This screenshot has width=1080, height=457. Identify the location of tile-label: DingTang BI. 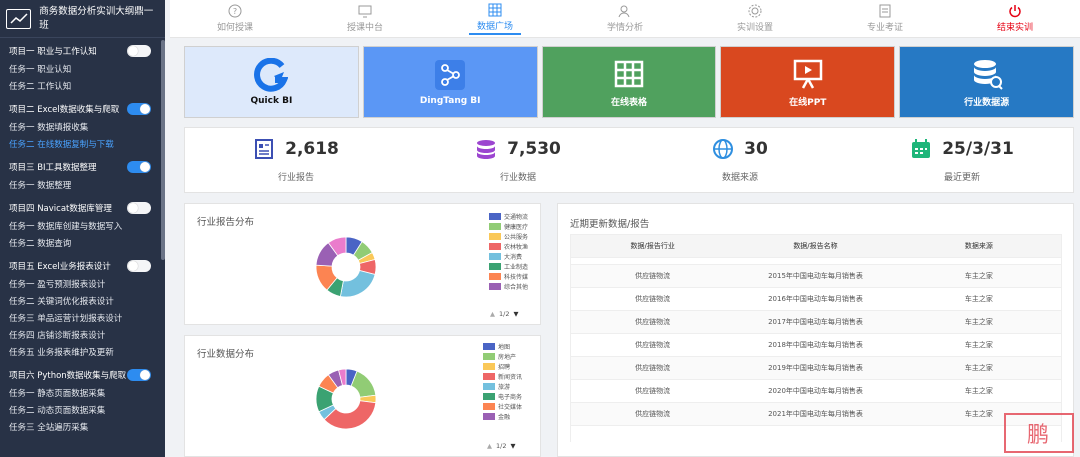
(450, 101).